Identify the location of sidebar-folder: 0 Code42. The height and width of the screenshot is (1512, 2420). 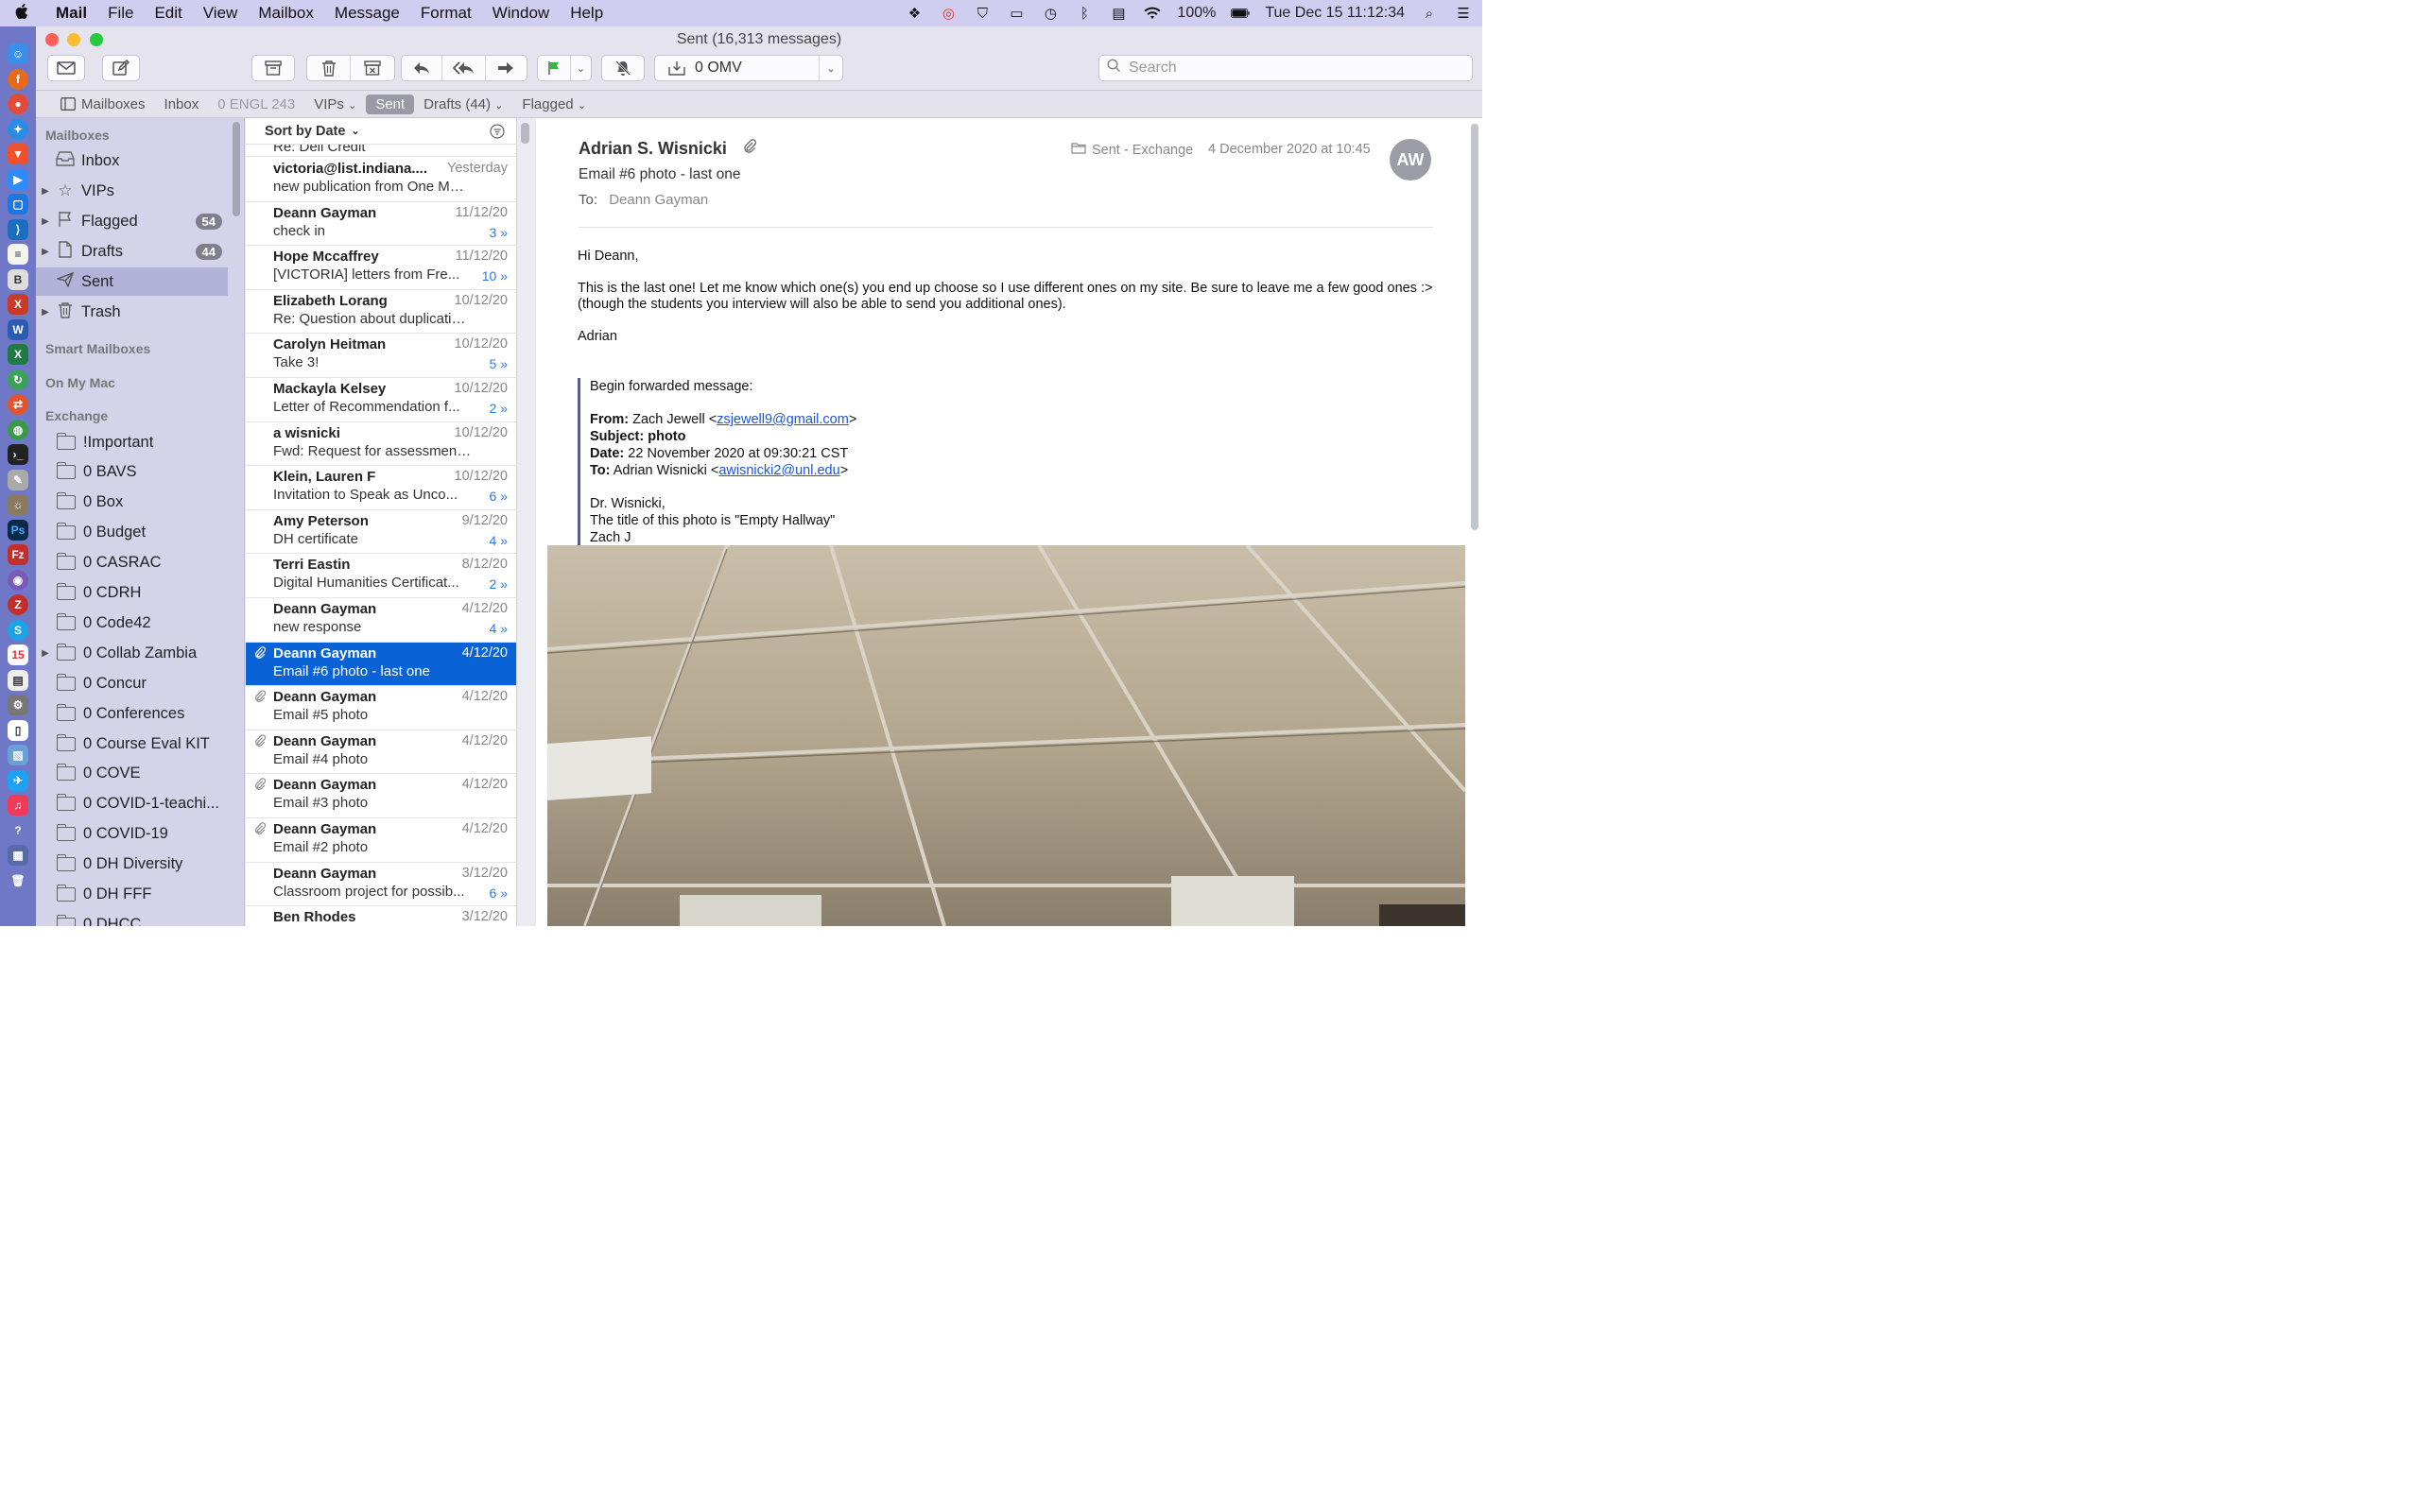
(132, 623).